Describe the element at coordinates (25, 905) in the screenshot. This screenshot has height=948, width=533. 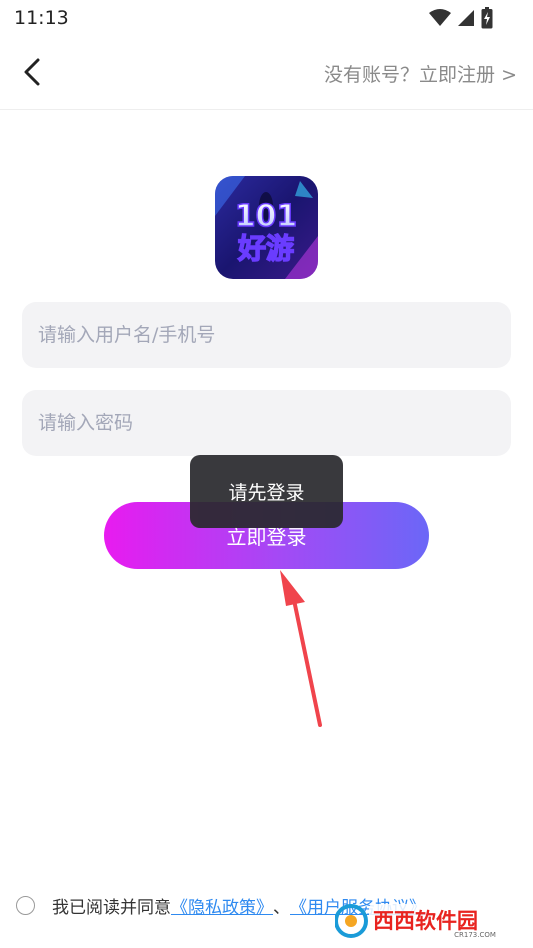
I see `agreement-checkbox` at that location.